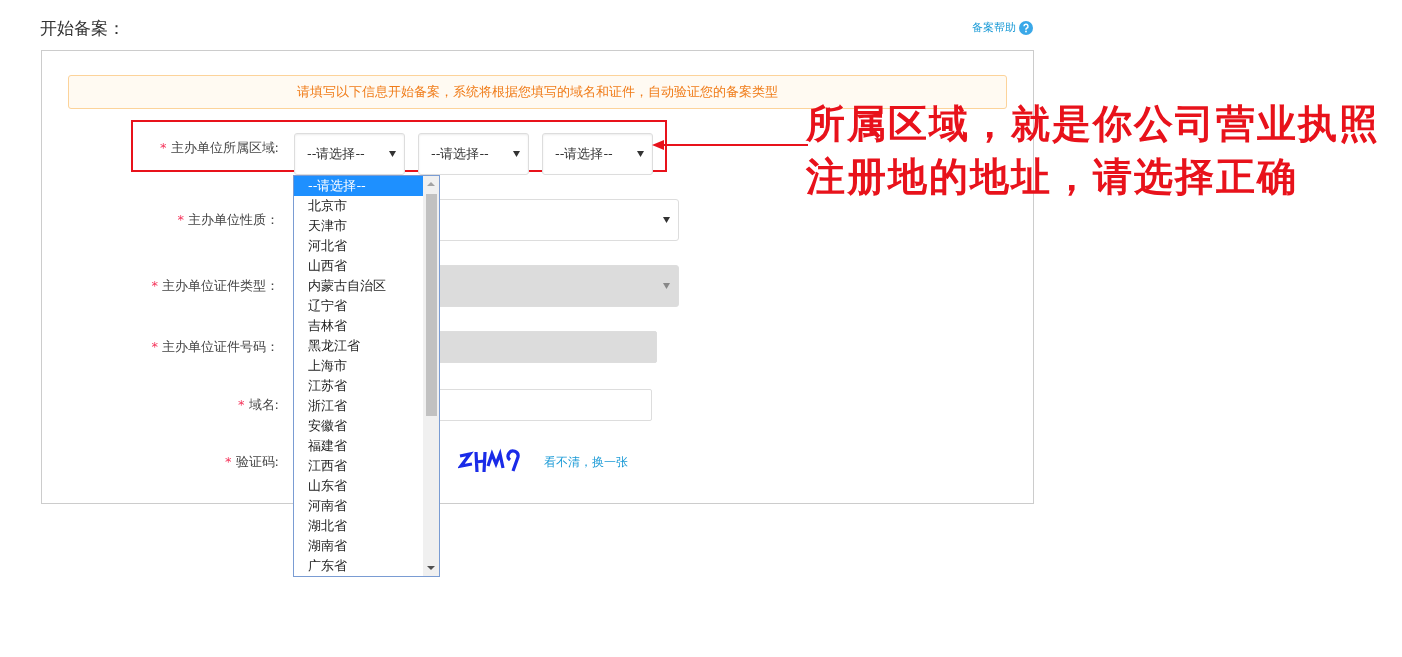 The width and height of the screenshot is (1402, 657). What do you see at coordinates (358, 306) in the screenshot?
I see `dropdown-option: 辽宁省` at bounding box center [358, 306].